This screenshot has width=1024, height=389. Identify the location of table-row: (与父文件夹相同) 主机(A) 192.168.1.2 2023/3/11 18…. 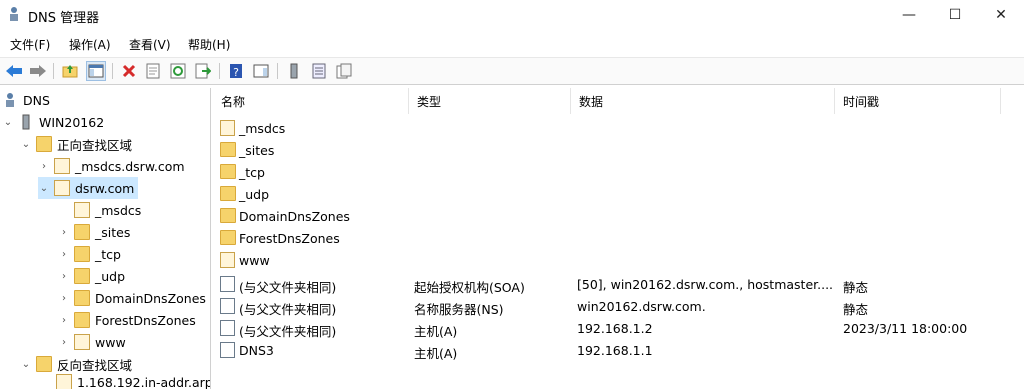
(618, 328).